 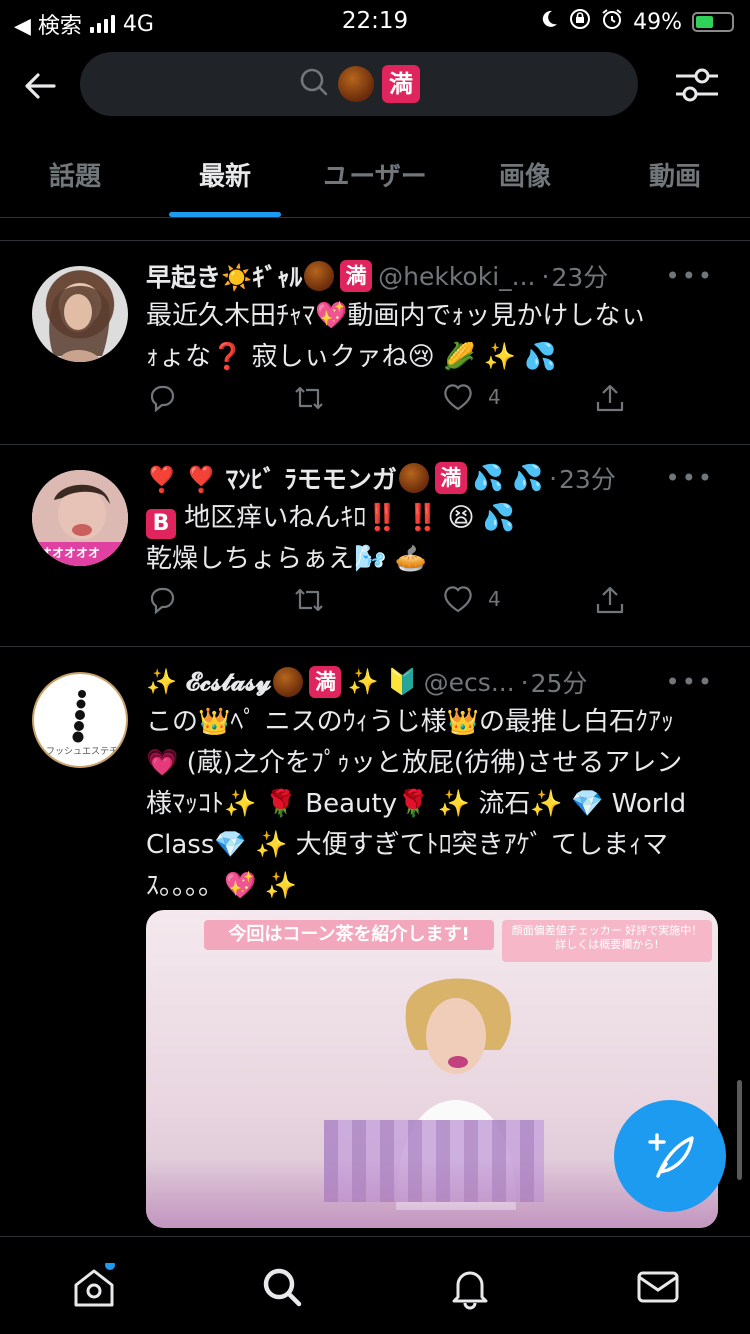 I want to click on top-bar: 満, so click(x=375, y=86).